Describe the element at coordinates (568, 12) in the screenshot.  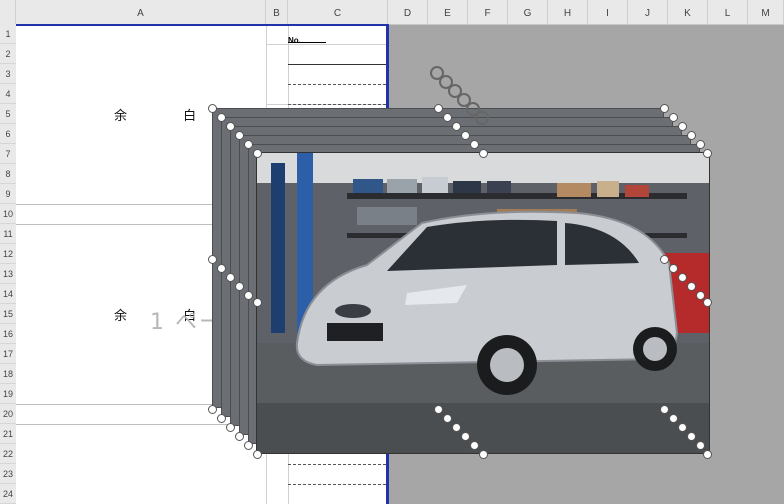
I see `column-header-h: H` at that location.